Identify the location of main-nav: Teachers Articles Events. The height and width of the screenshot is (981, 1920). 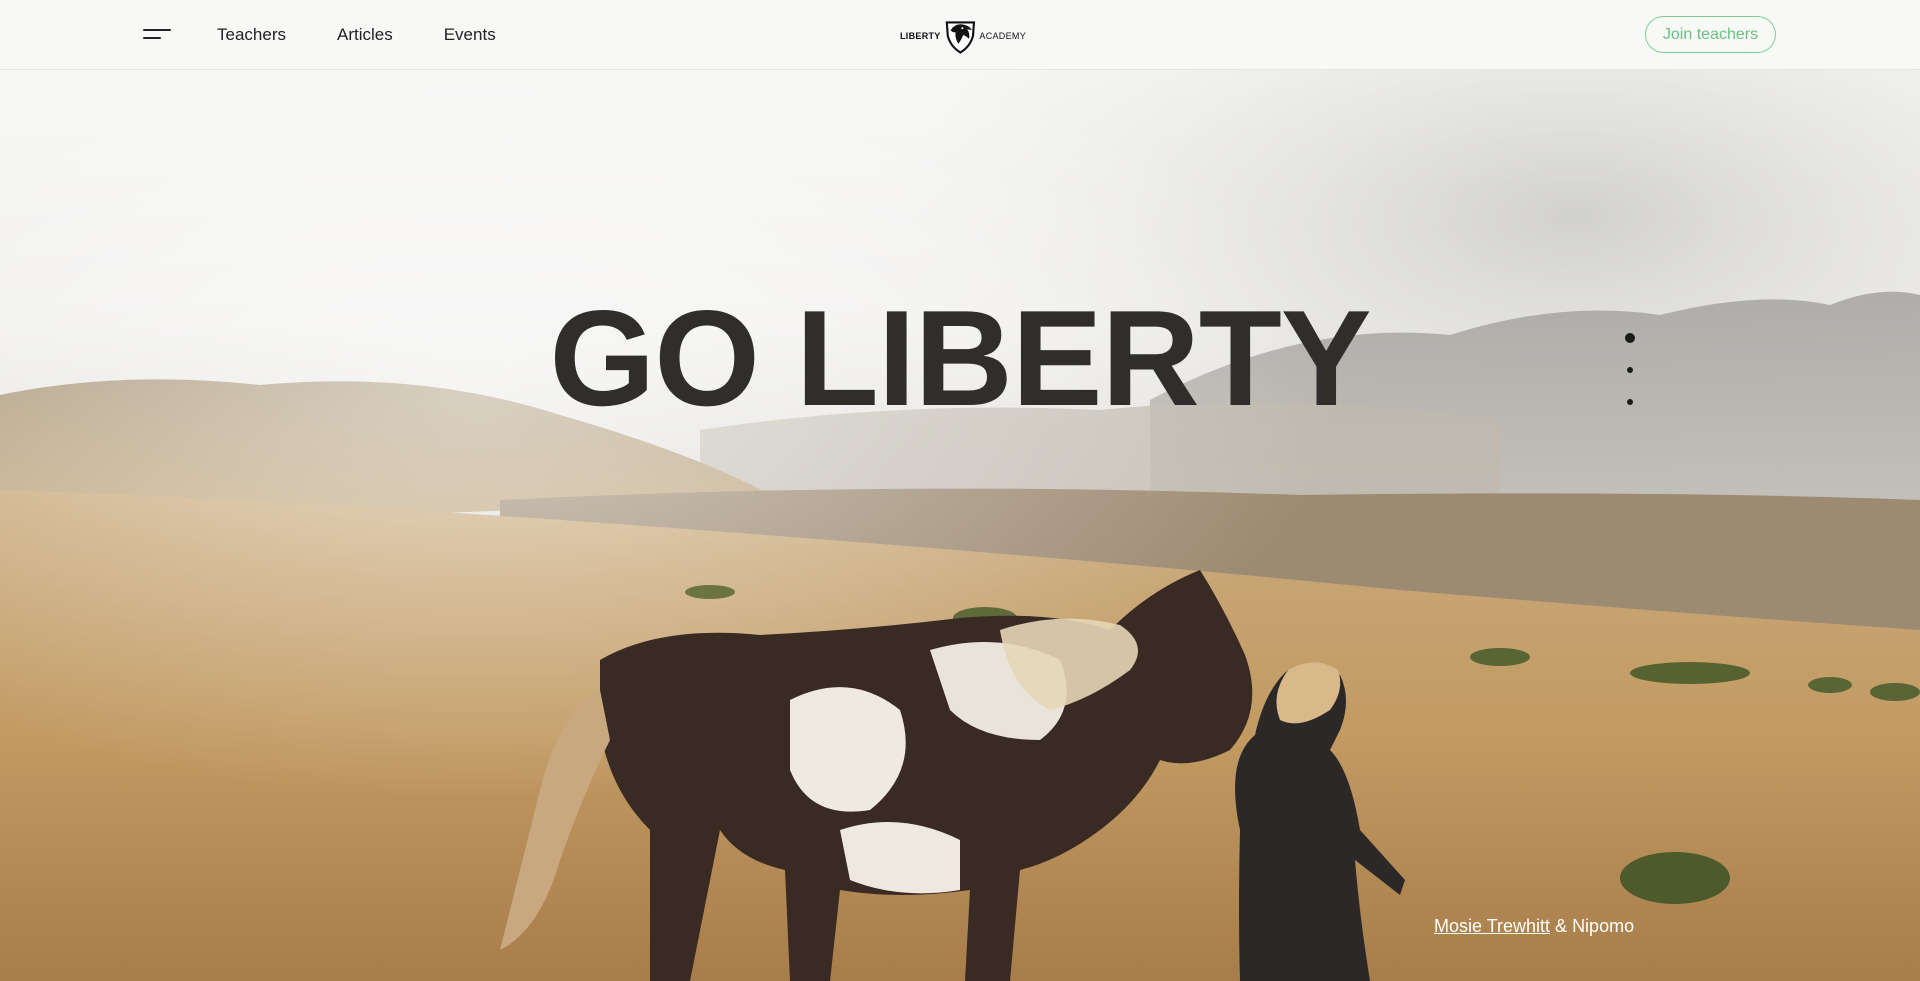
(382, 35).